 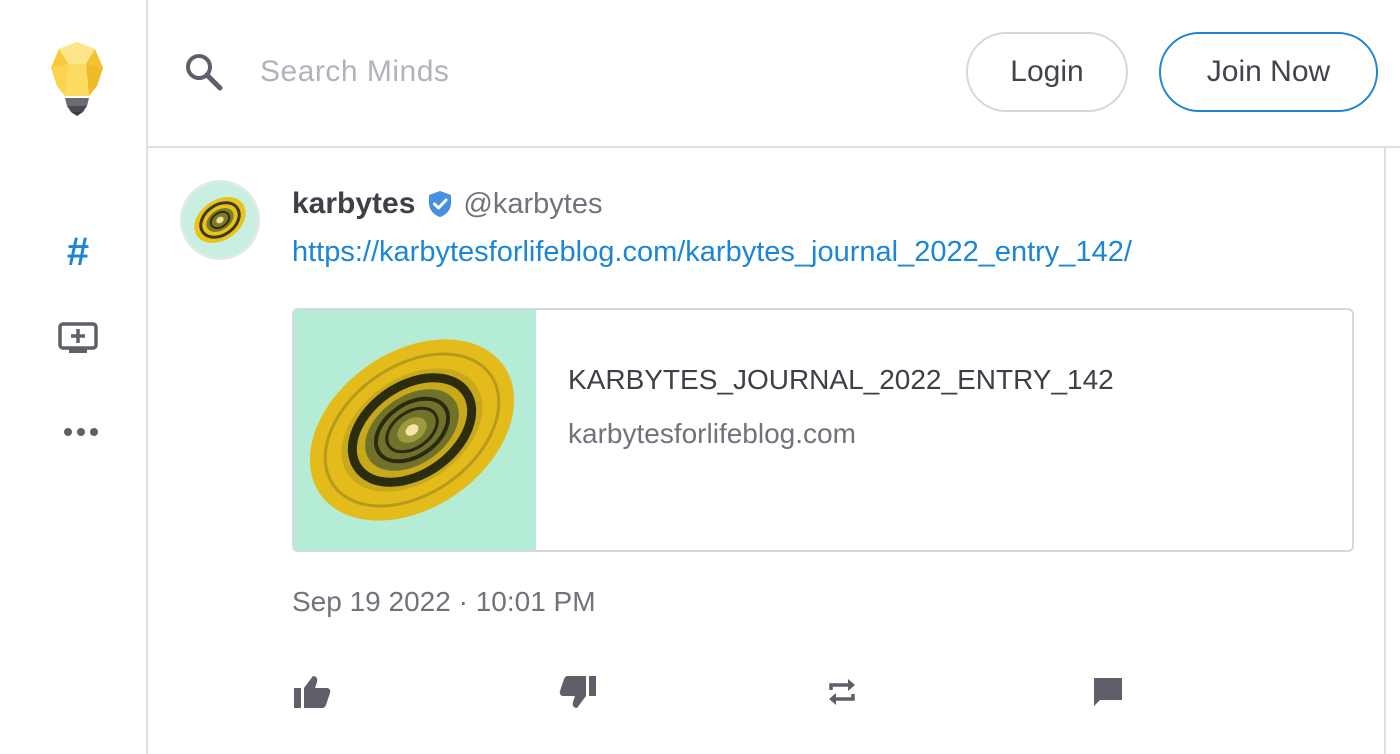 What do you see at coordinates (578, 692) in the screenshot?
I see `thumb-down-icon` at bounding box center [578, 692].